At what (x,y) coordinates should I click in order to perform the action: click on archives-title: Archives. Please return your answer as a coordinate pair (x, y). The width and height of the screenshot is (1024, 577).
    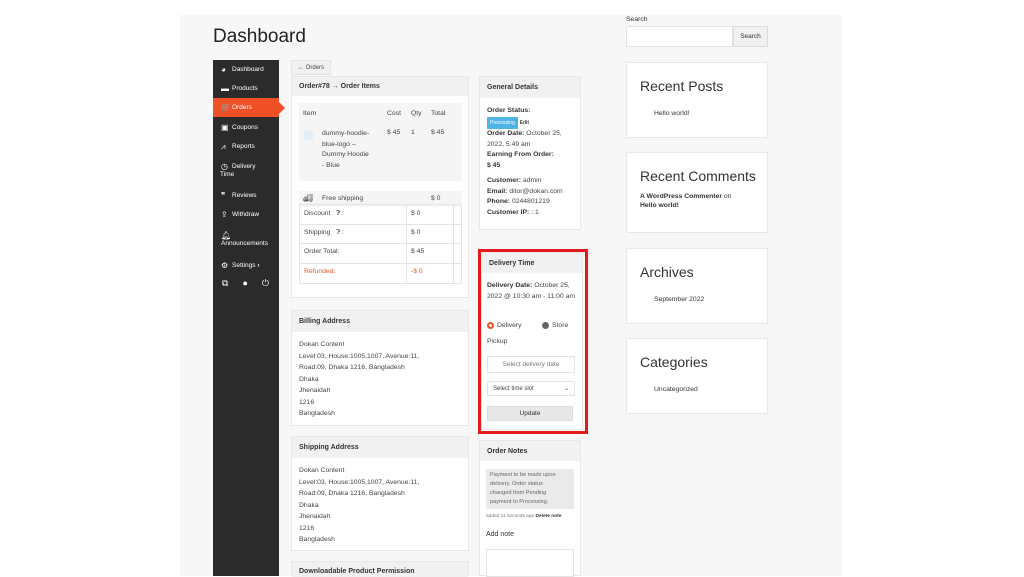
    Looking at the image, I should click on (667, 272).